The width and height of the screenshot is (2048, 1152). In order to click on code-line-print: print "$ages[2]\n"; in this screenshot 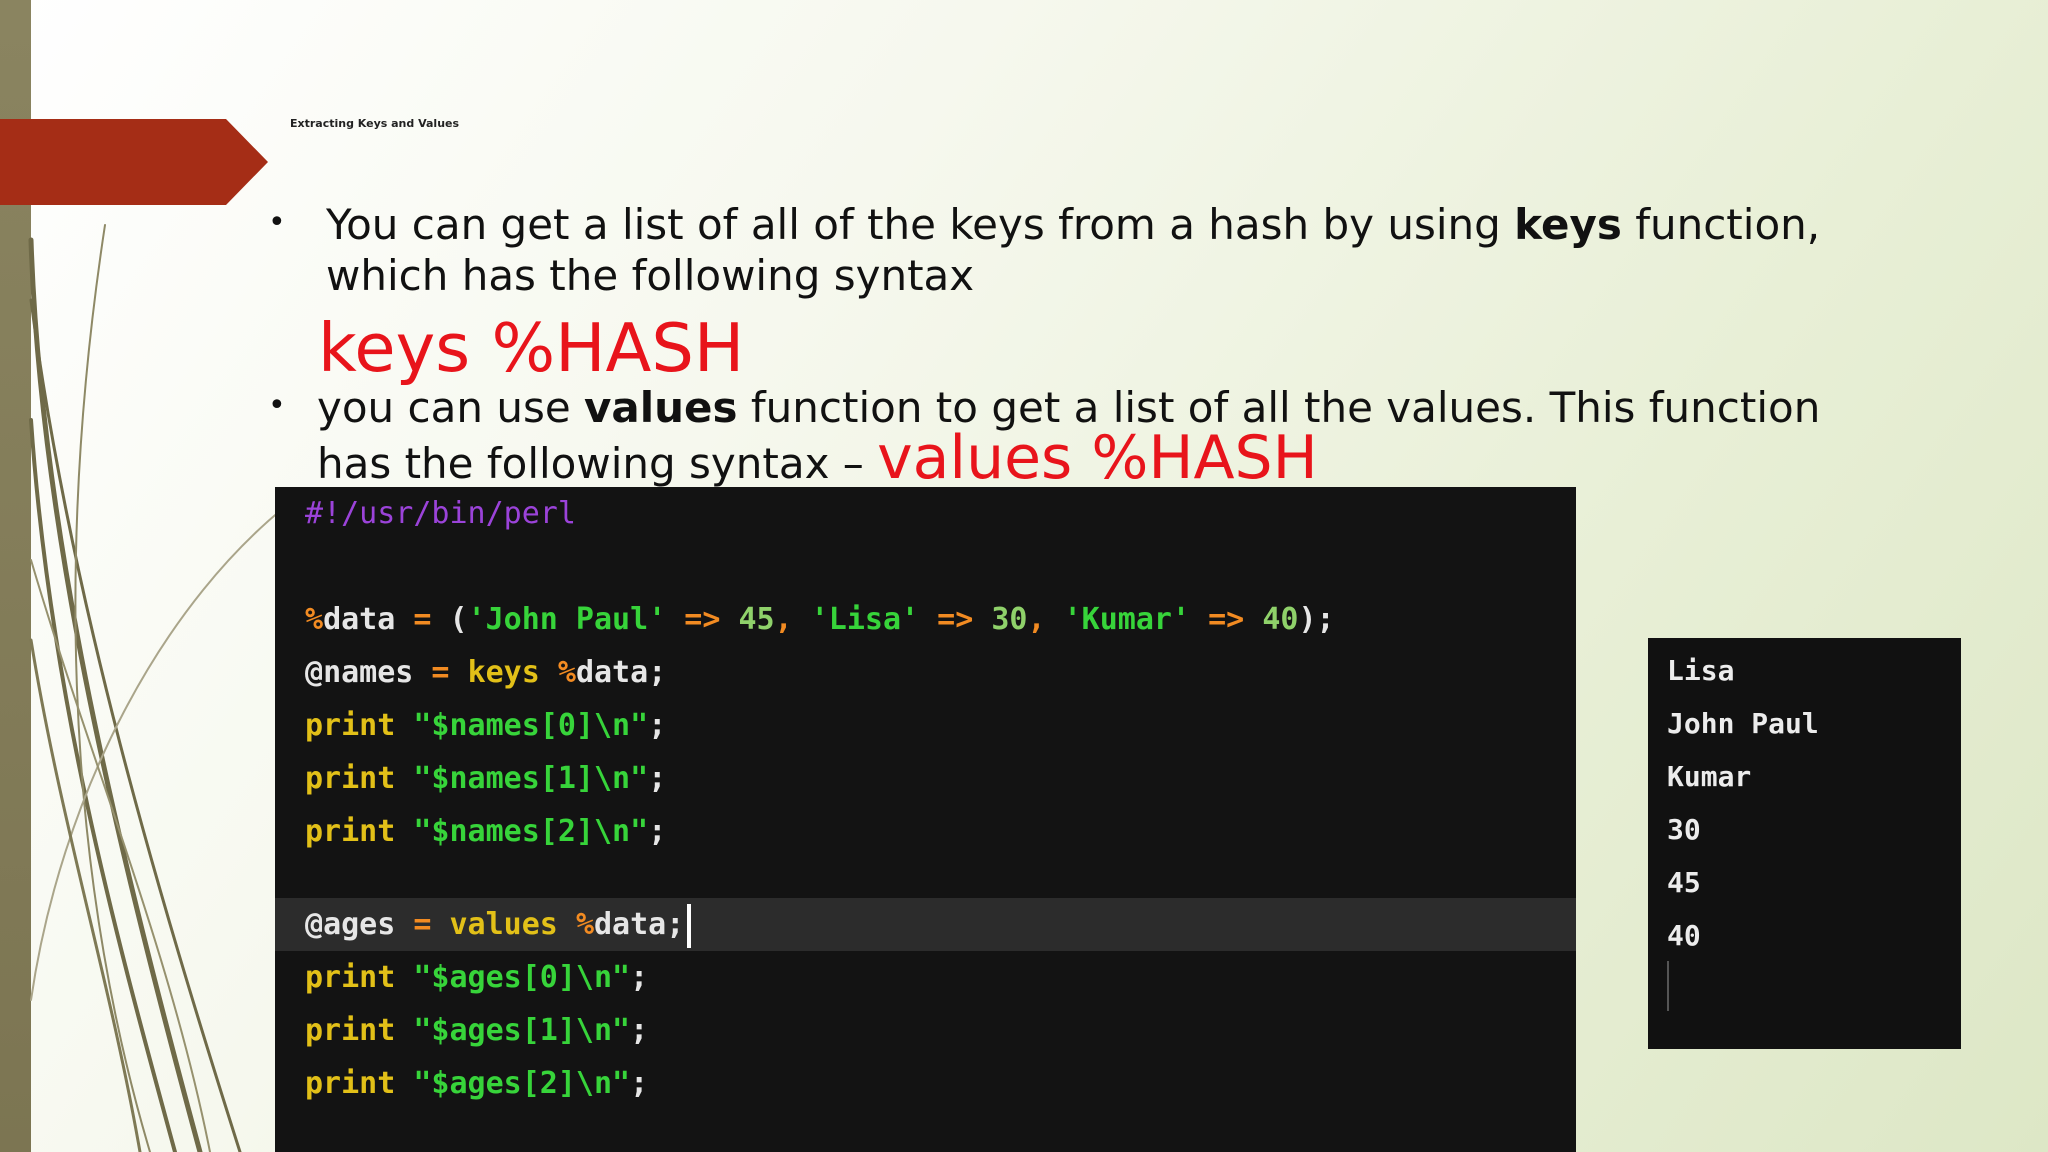, I will do `click(476, 1083)`.